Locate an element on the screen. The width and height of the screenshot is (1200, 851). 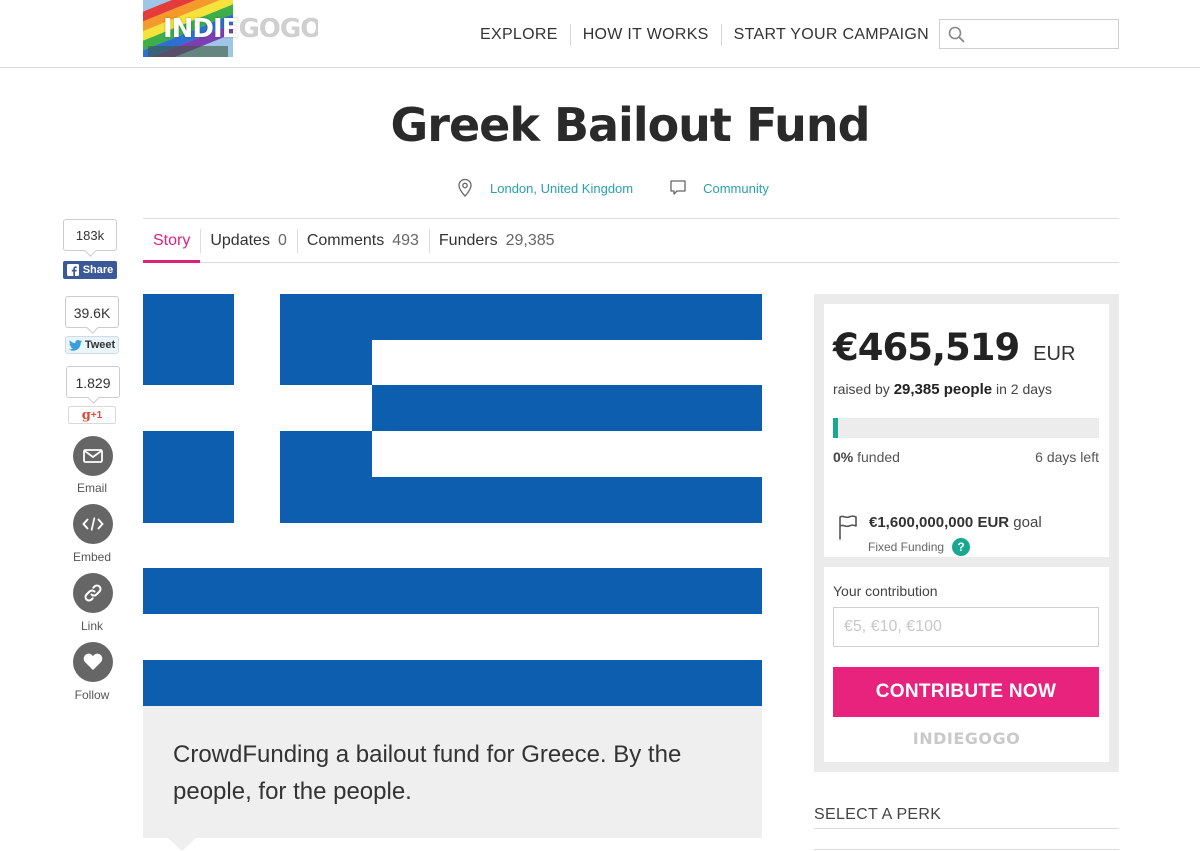
raised-by-text: raised by 29,385 people in 2 days is located at coordinates (943, 389).